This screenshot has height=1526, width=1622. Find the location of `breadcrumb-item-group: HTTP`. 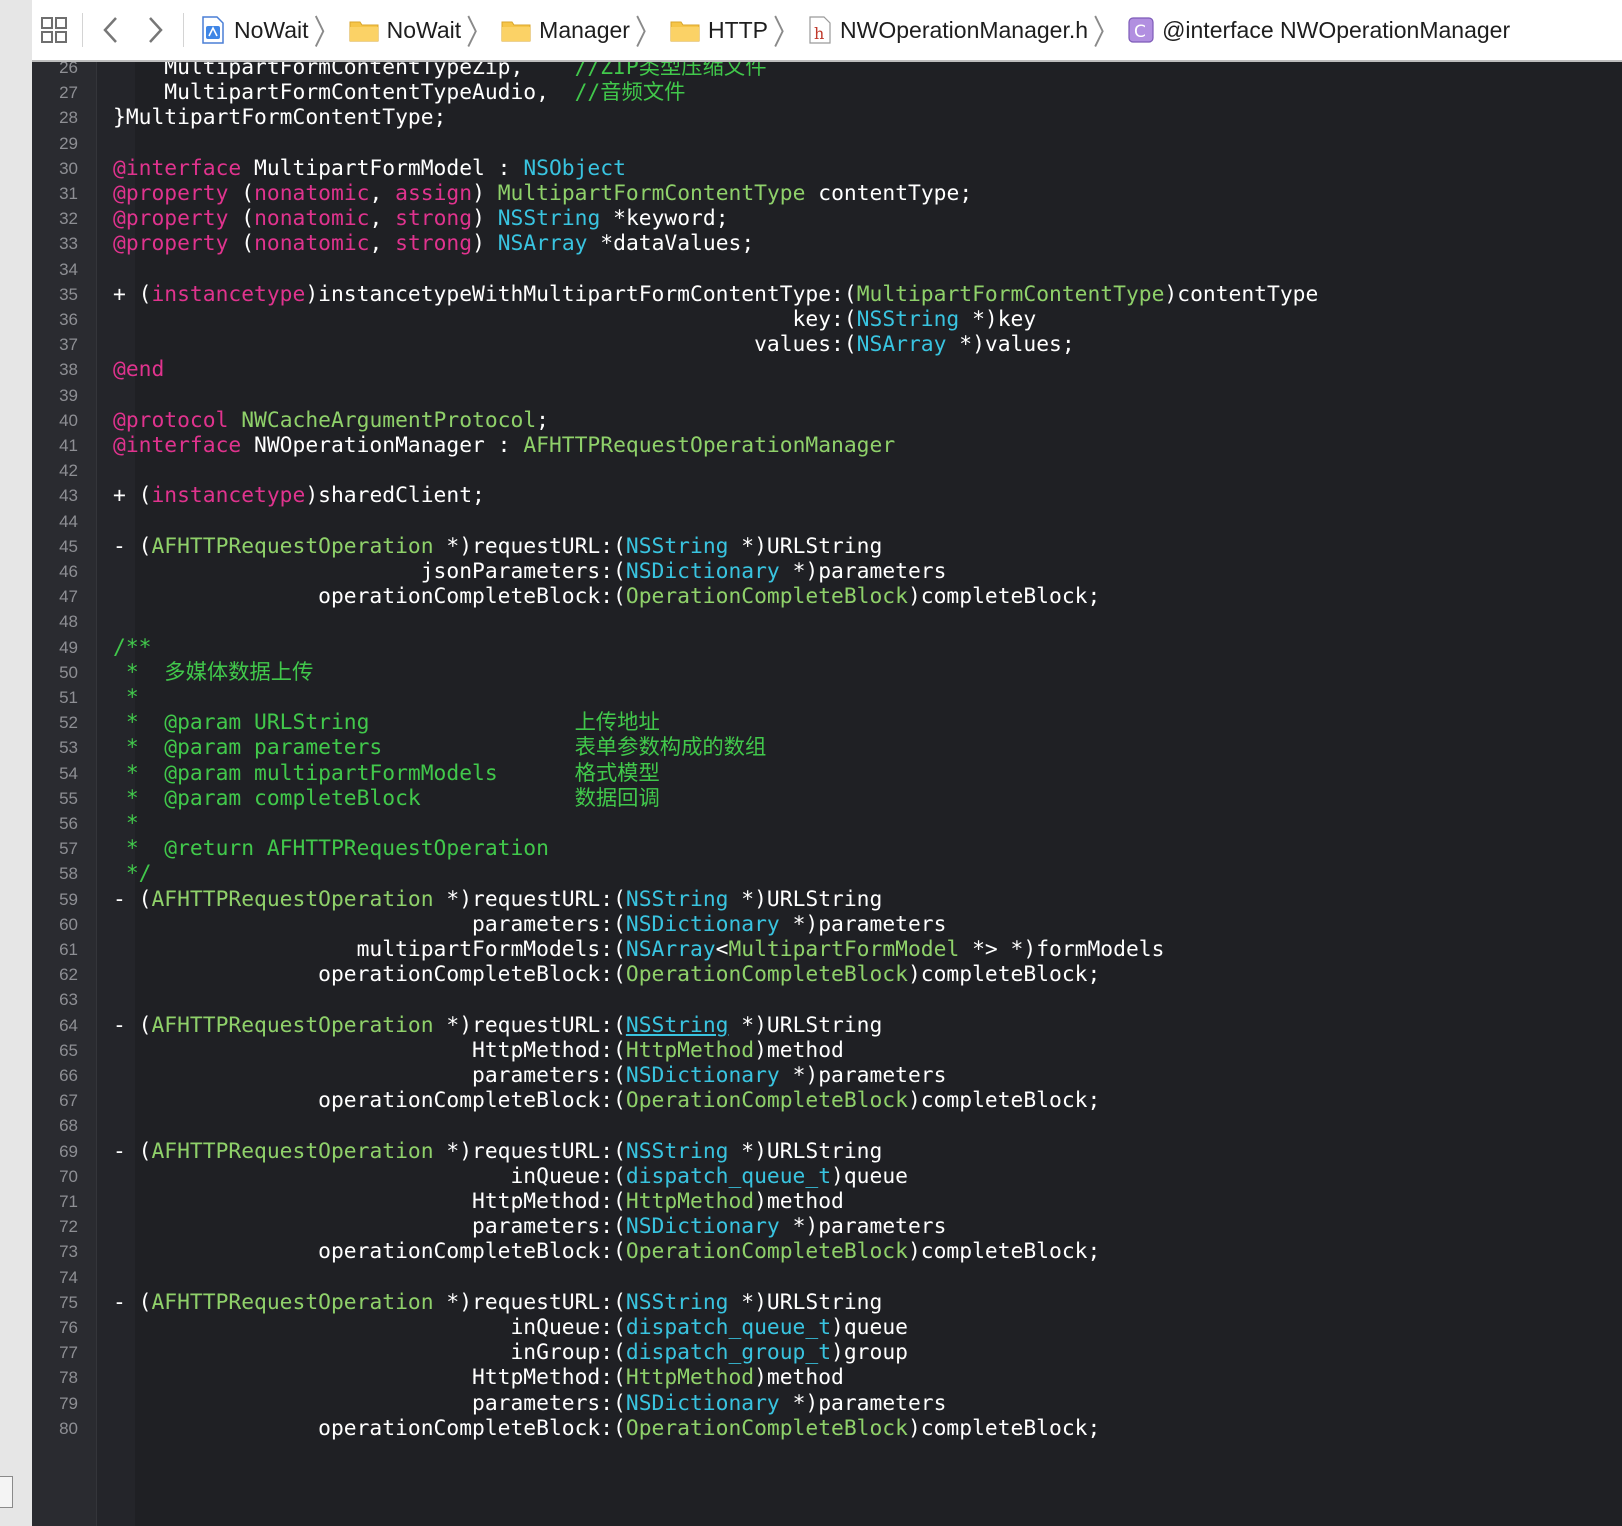

breadcrumb-item-group: HTTP is located at coordinates (719, 30).